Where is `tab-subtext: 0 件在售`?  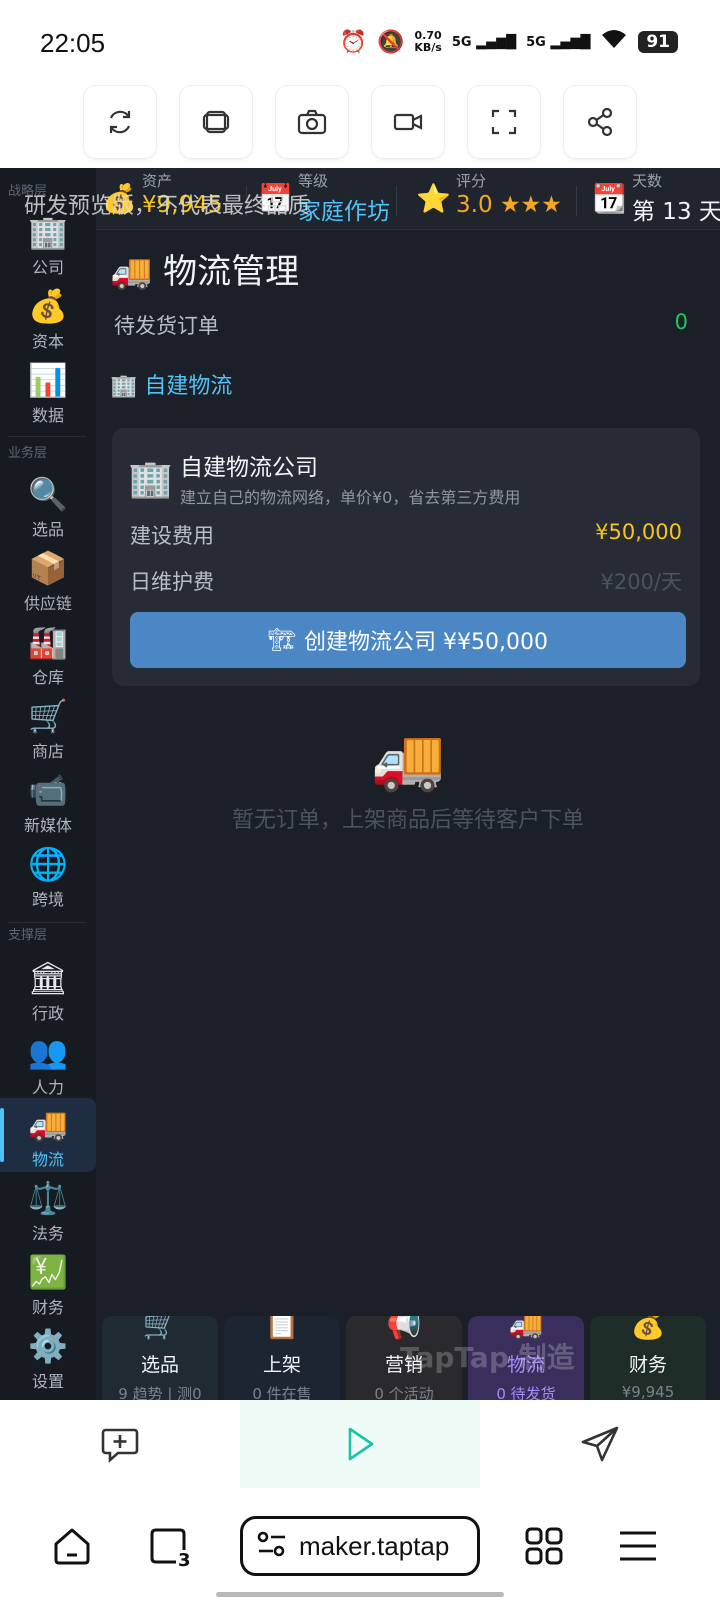 tab-subtext: 0 件在售 is located at coordinates (282, 1392).